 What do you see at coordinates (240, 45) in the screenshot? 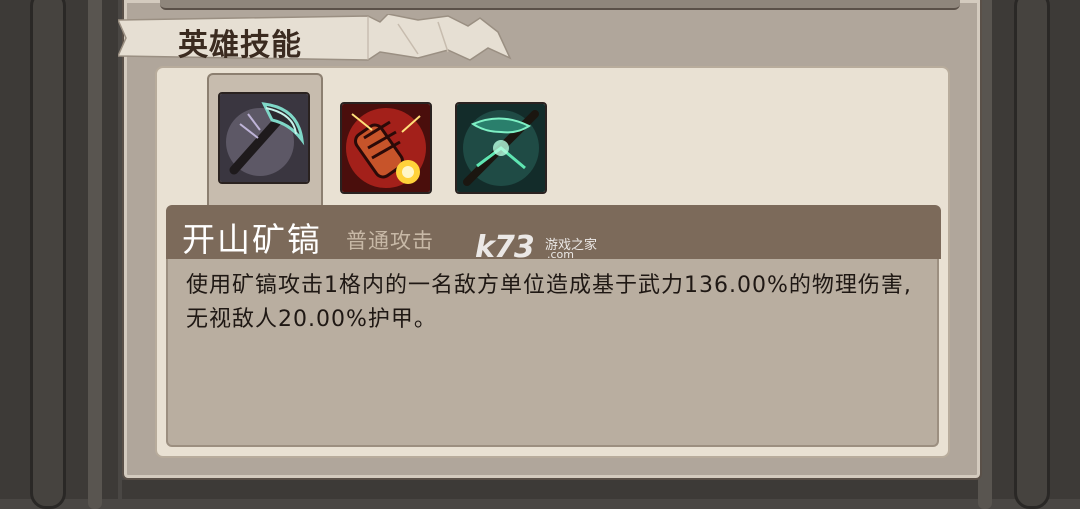
I see `section-title: 英雄技能` at bounding box center [240, 45].